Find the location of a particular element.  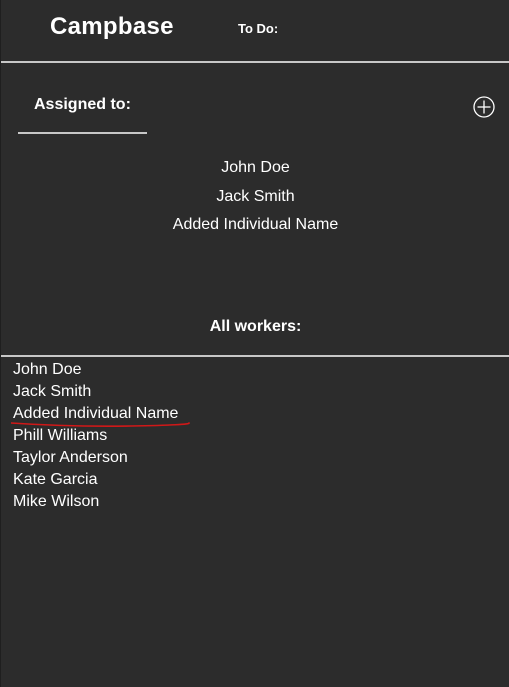

assigned-item: John Doe is located at coordinates (255, 168).